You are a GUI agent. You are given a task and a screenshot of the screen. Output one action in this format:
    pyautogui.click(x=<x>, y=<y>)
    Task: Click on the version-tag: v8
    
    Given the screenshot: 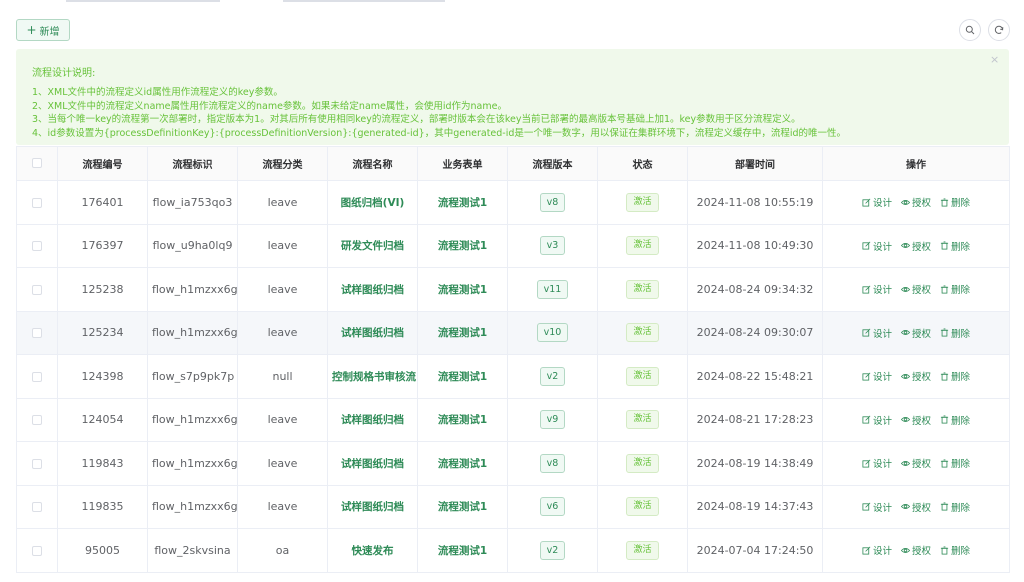 What is the action you would take?
    pyautogui.click(x=552, y=202)
    